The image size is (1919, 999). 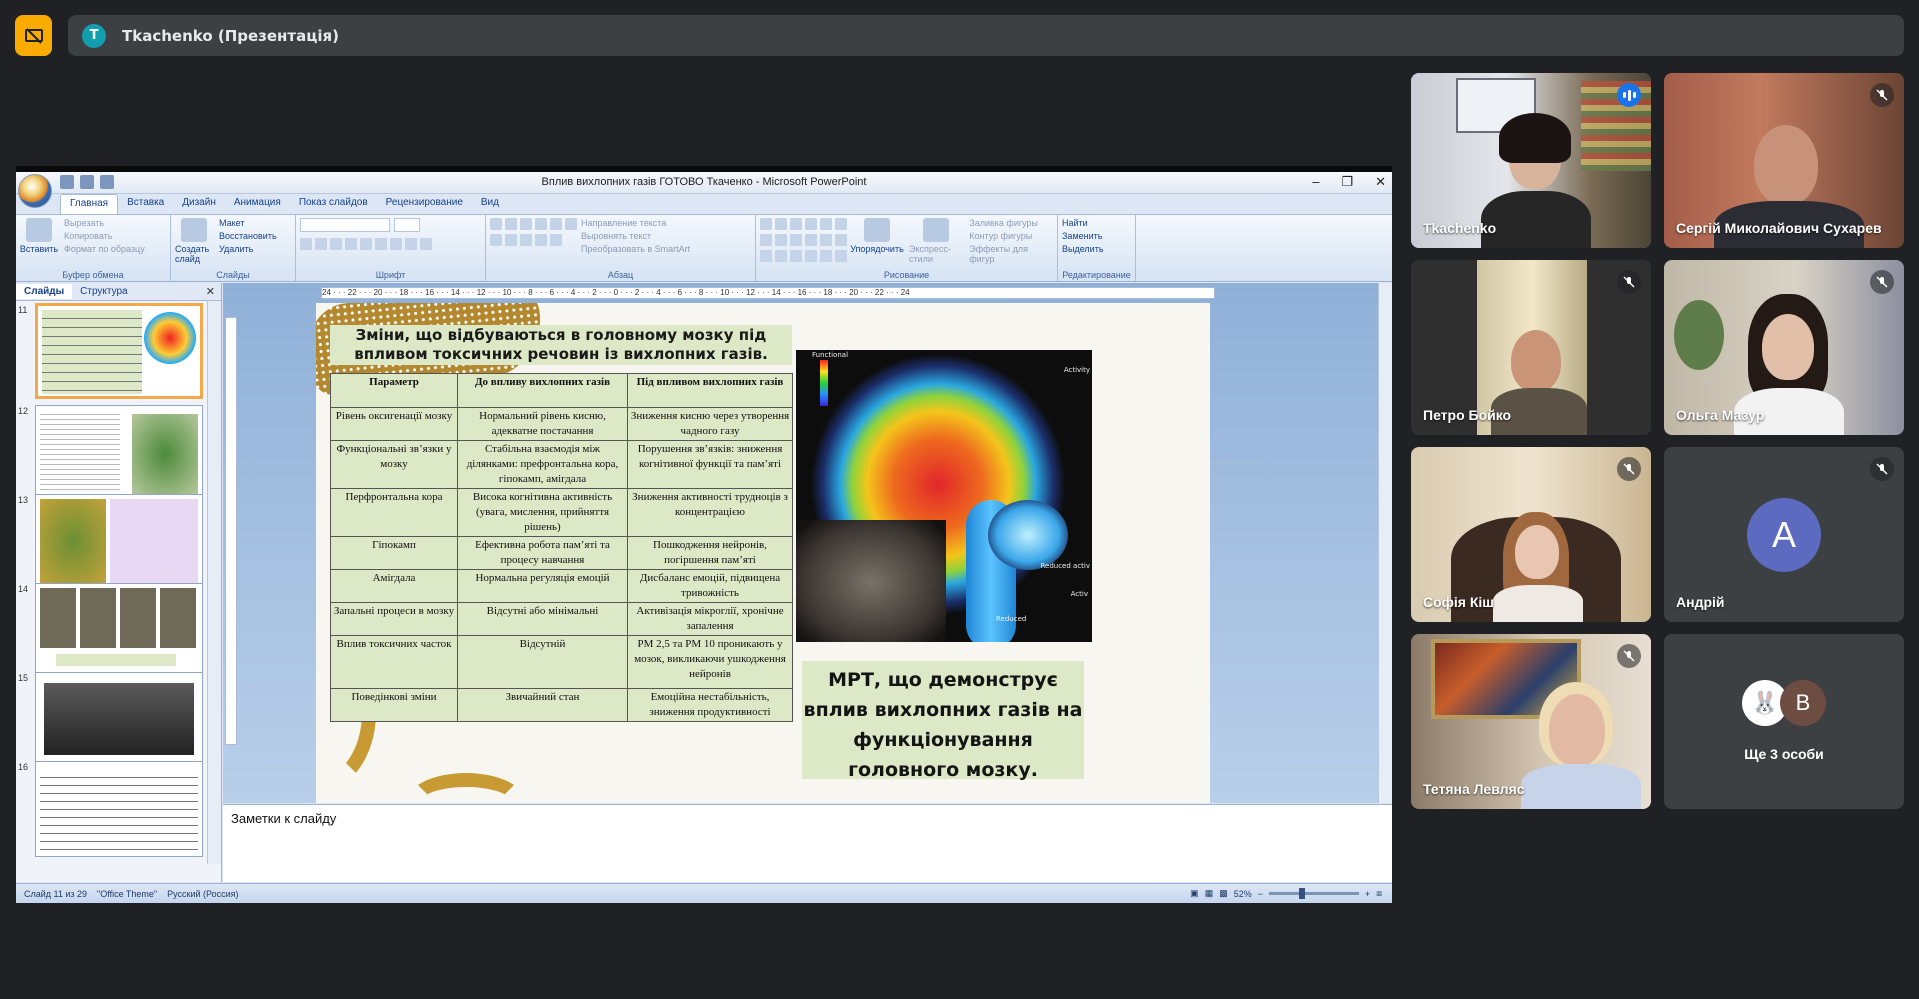 I want to click on close-icon: ✕, so click(x=1380, y=182).